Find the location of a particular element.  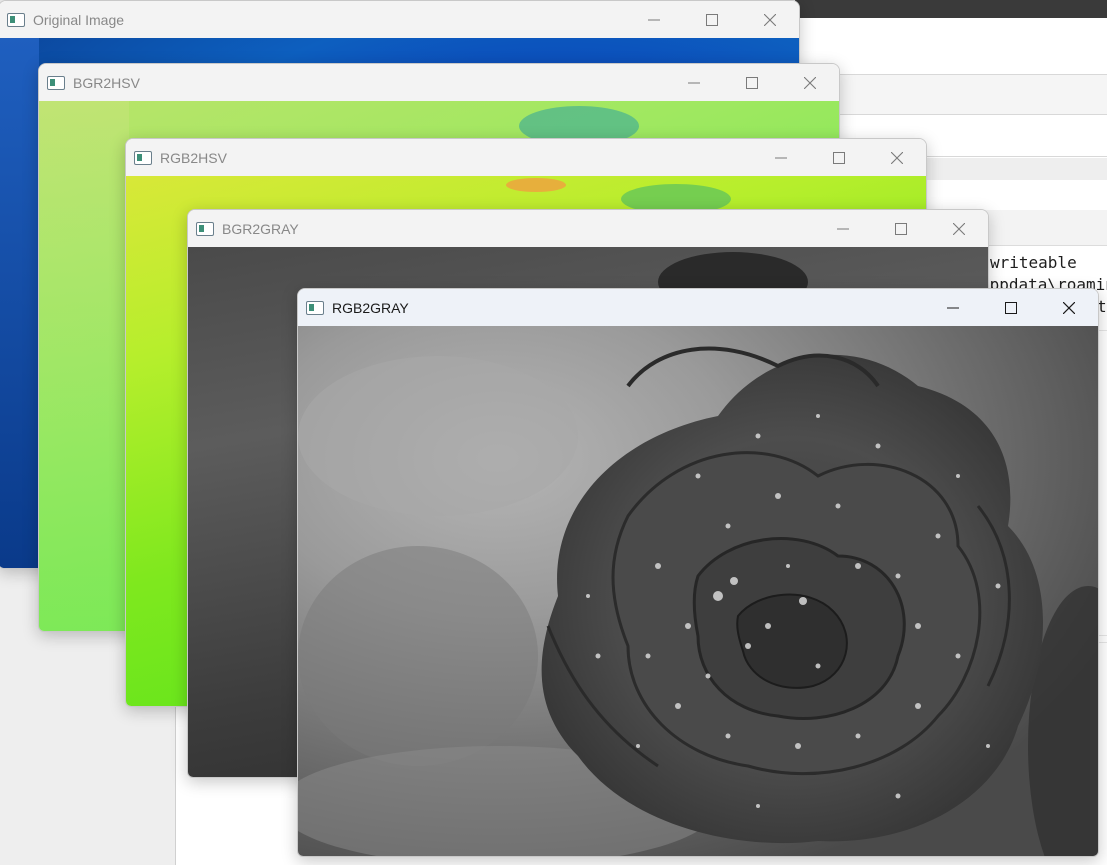

titlebar: BGR2GRAY is located at coordinates (588, 228).